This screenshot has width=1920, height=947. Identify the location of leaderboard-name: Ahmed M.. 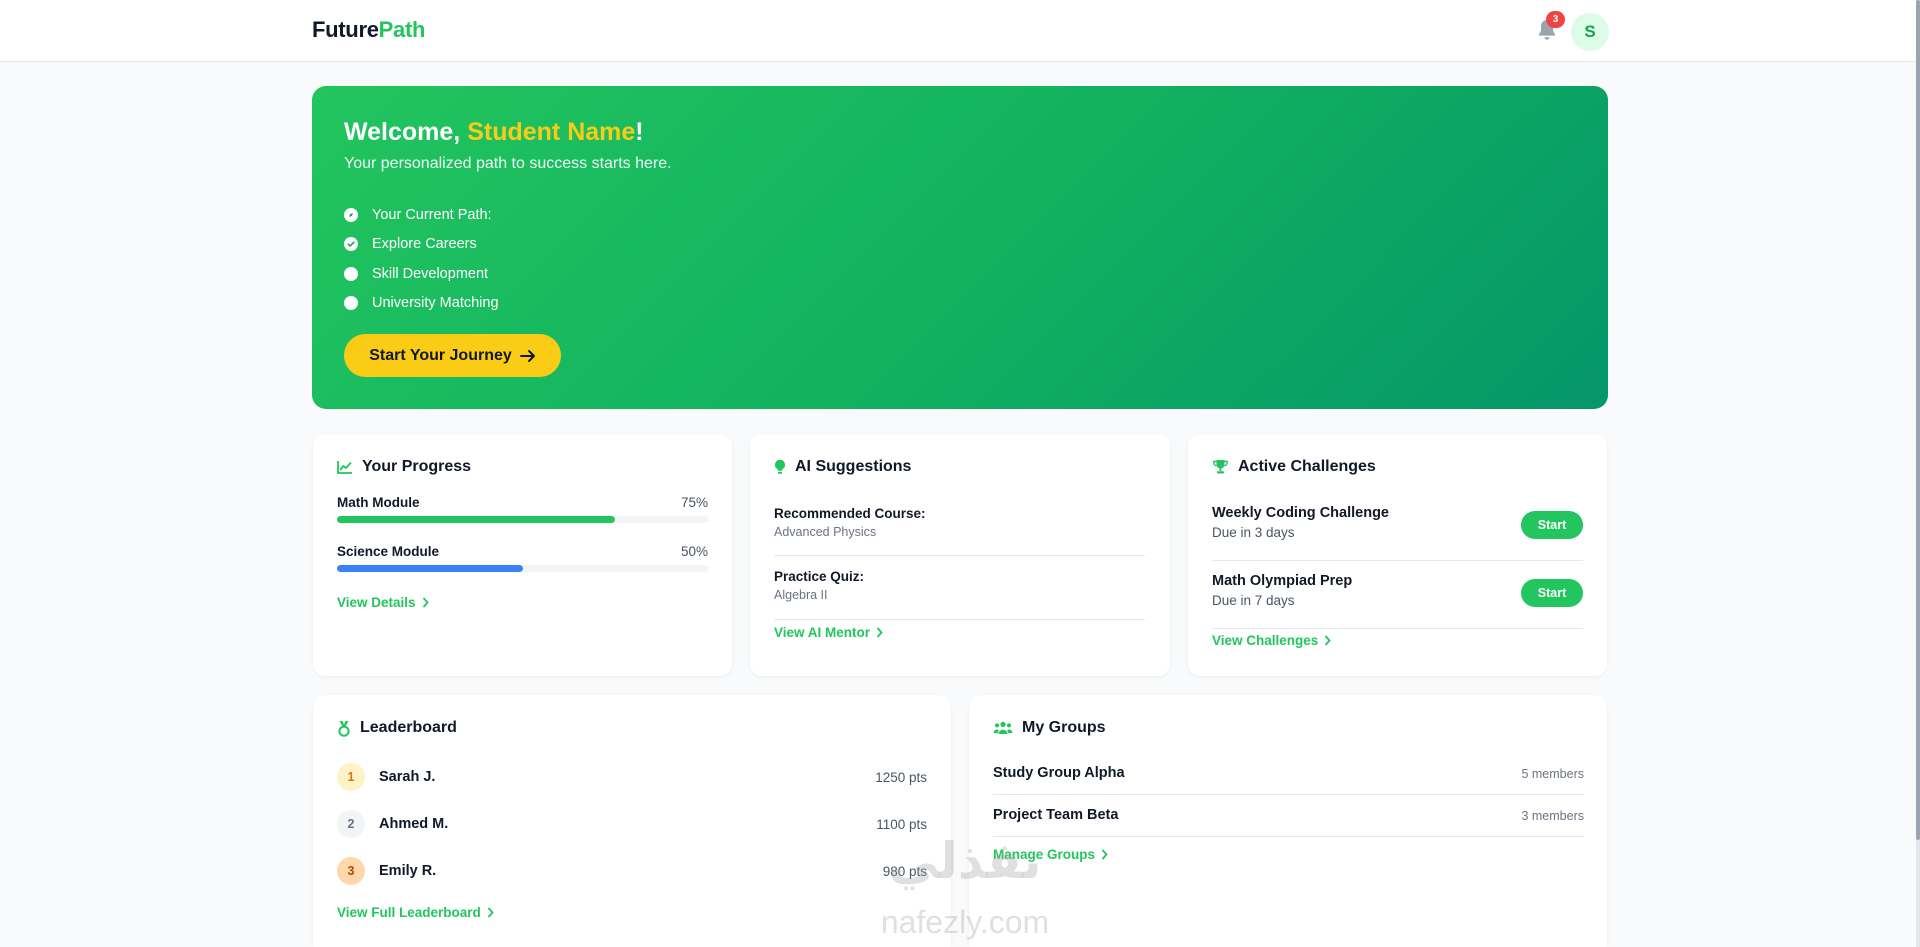
(414, 824).